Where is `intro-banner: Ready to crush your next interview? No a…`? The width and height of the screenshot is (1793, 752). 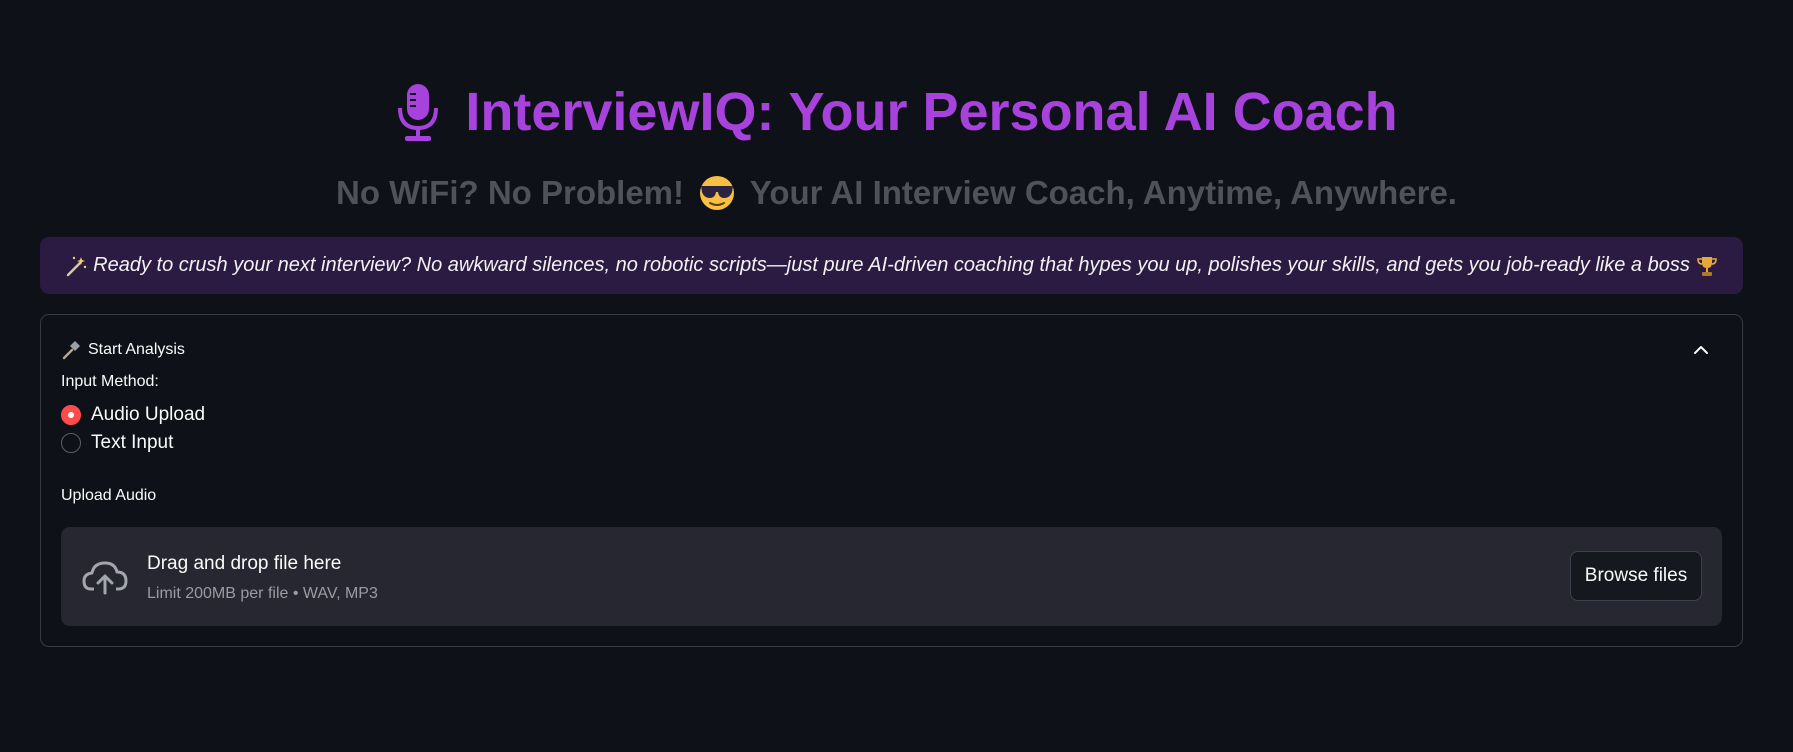 intro-banner: Ready to crush your next interview? No a… is located at coordinates (891, 265).